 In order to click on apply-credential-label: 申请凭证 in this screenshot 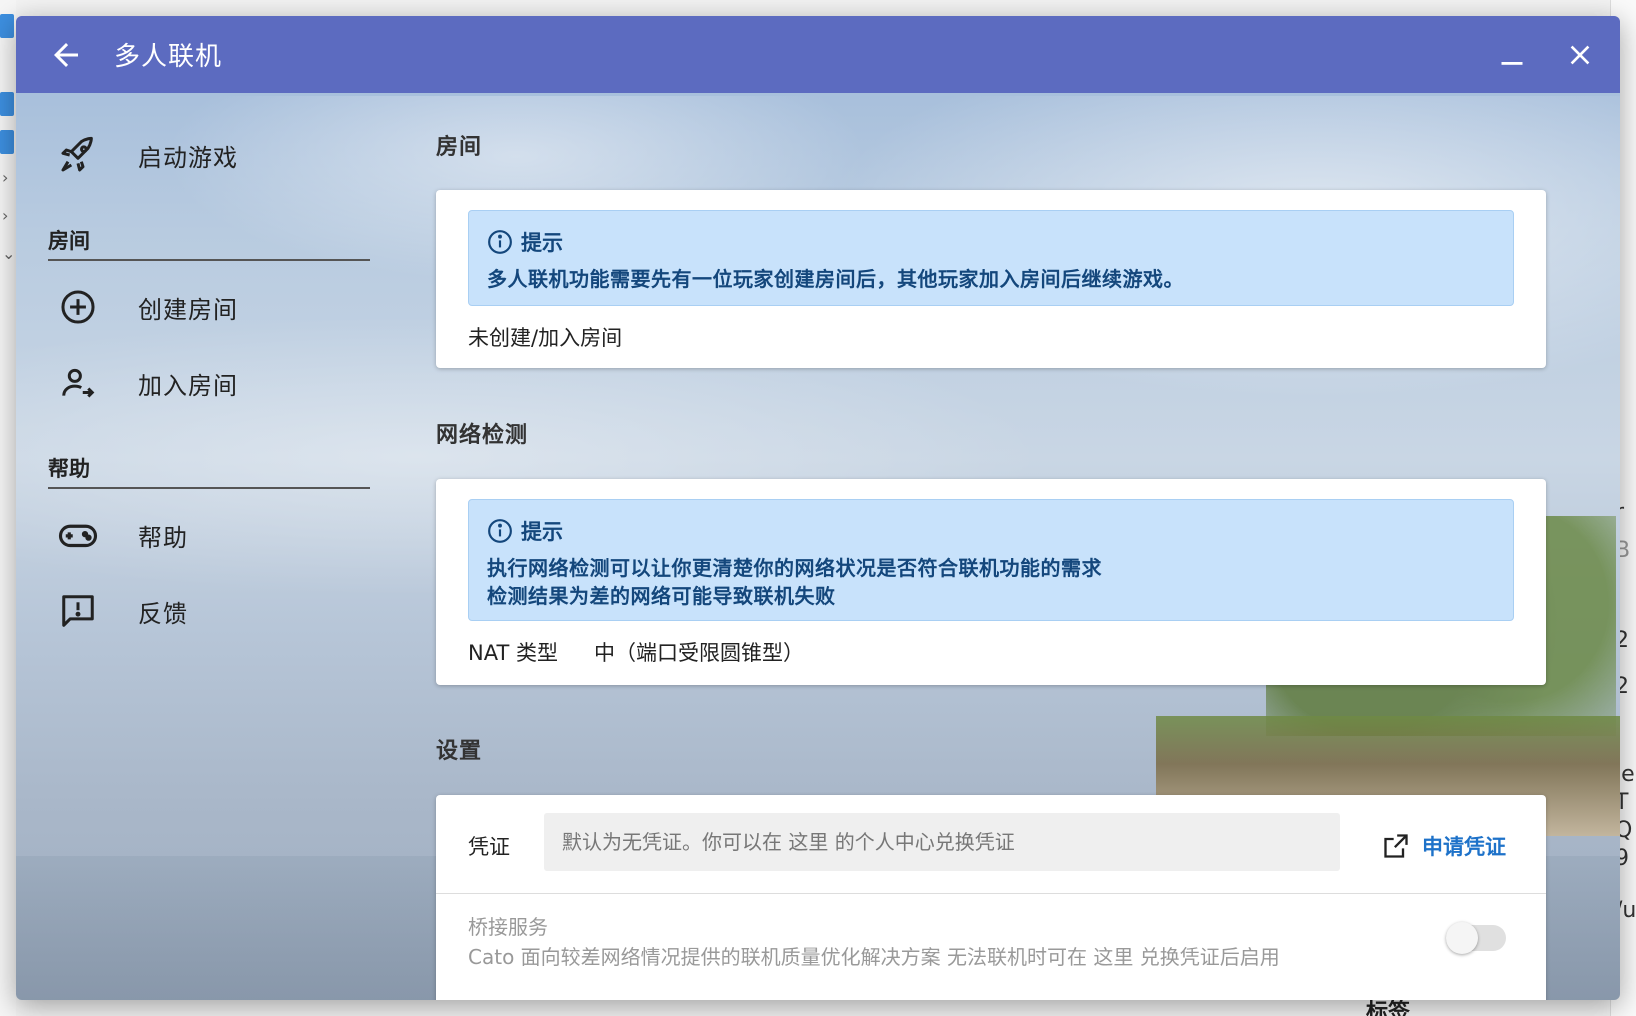, I will do `click(1464, 847)`.